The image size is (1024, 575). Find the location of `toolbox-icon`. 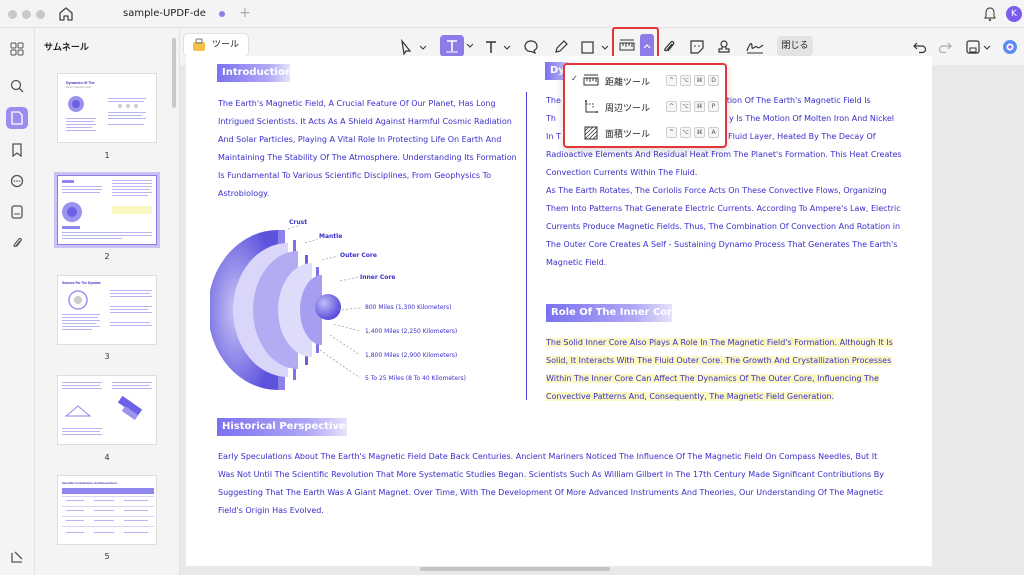

toolbox-icon is located at coordinates (199, 44).